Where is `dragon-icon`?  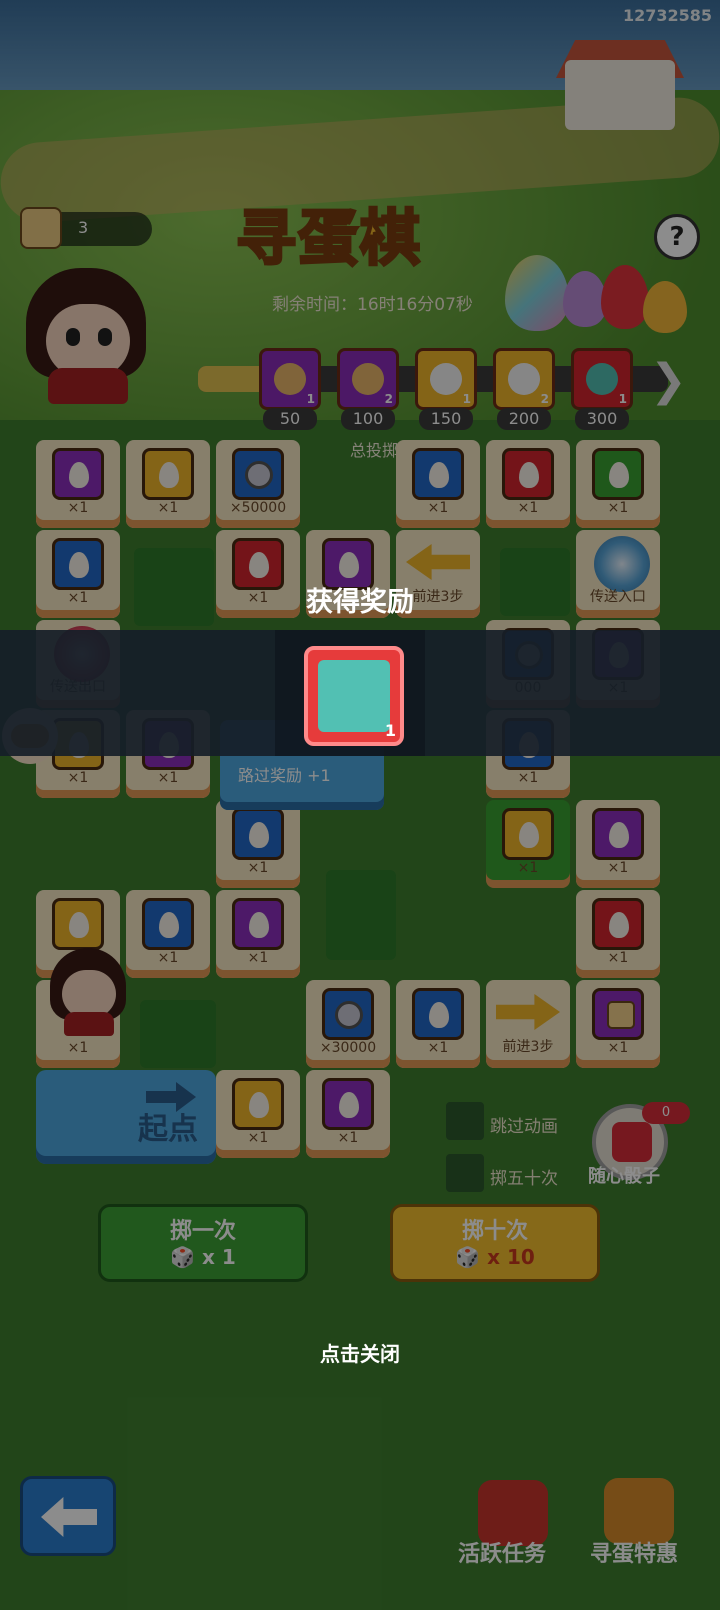
dragon-icon is located at coordinates (354, 696).